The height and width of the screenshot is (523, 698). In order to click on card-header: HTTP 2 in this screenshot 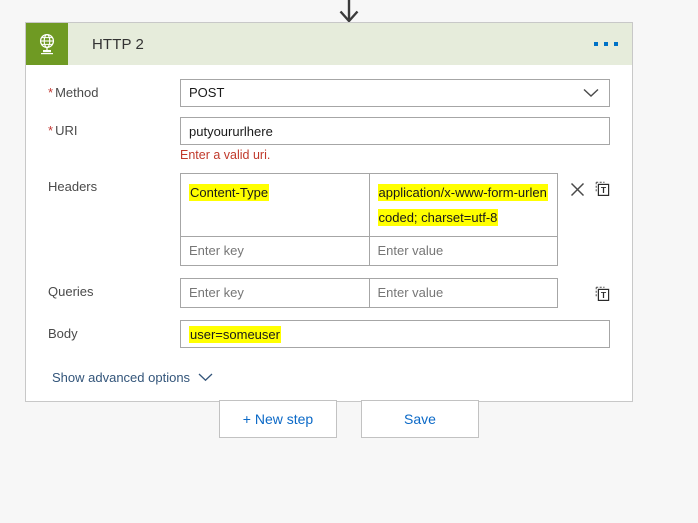, I will do `click(329, 44)`.